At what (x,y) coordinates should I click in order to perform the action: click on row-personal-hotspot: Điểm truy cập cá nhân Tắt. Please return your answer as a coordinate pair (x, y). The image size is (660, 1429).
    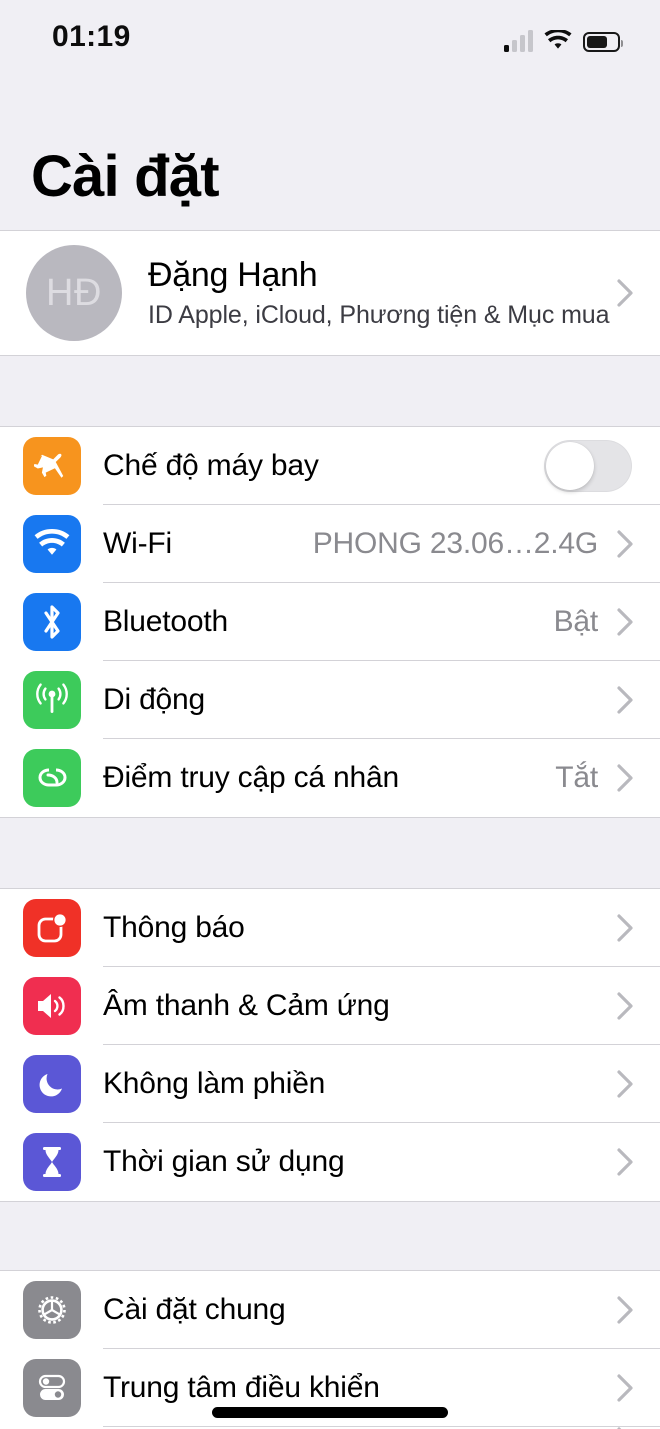
    Looking at the image, I should click on (330, 778).